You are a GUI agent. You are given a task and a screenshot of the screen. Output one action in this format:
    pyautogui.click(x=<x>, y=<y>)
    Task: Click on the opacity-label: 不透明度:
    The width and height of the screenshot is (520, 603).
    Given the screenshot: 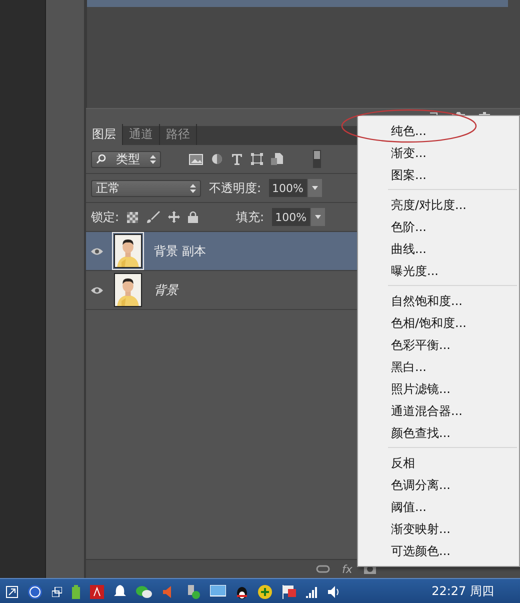 What is the action you would take?
    pyautogui.click(x=235, y=188)
    